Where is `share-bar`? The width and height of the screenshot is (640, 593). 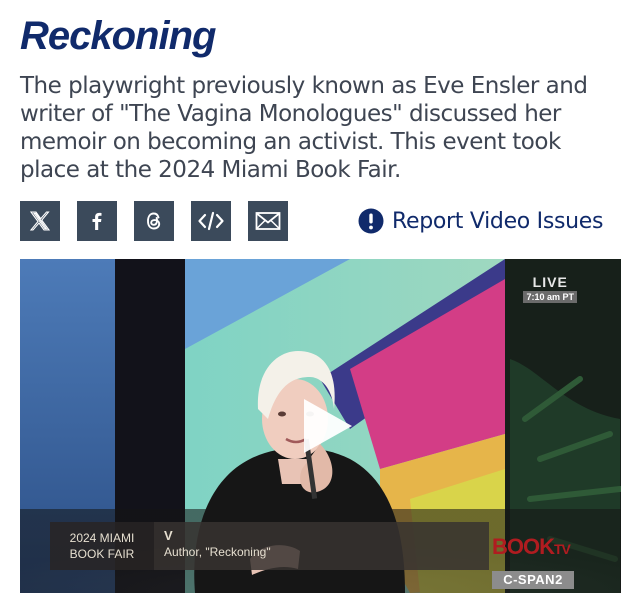 share-bar is located at coordinates (154, 221).